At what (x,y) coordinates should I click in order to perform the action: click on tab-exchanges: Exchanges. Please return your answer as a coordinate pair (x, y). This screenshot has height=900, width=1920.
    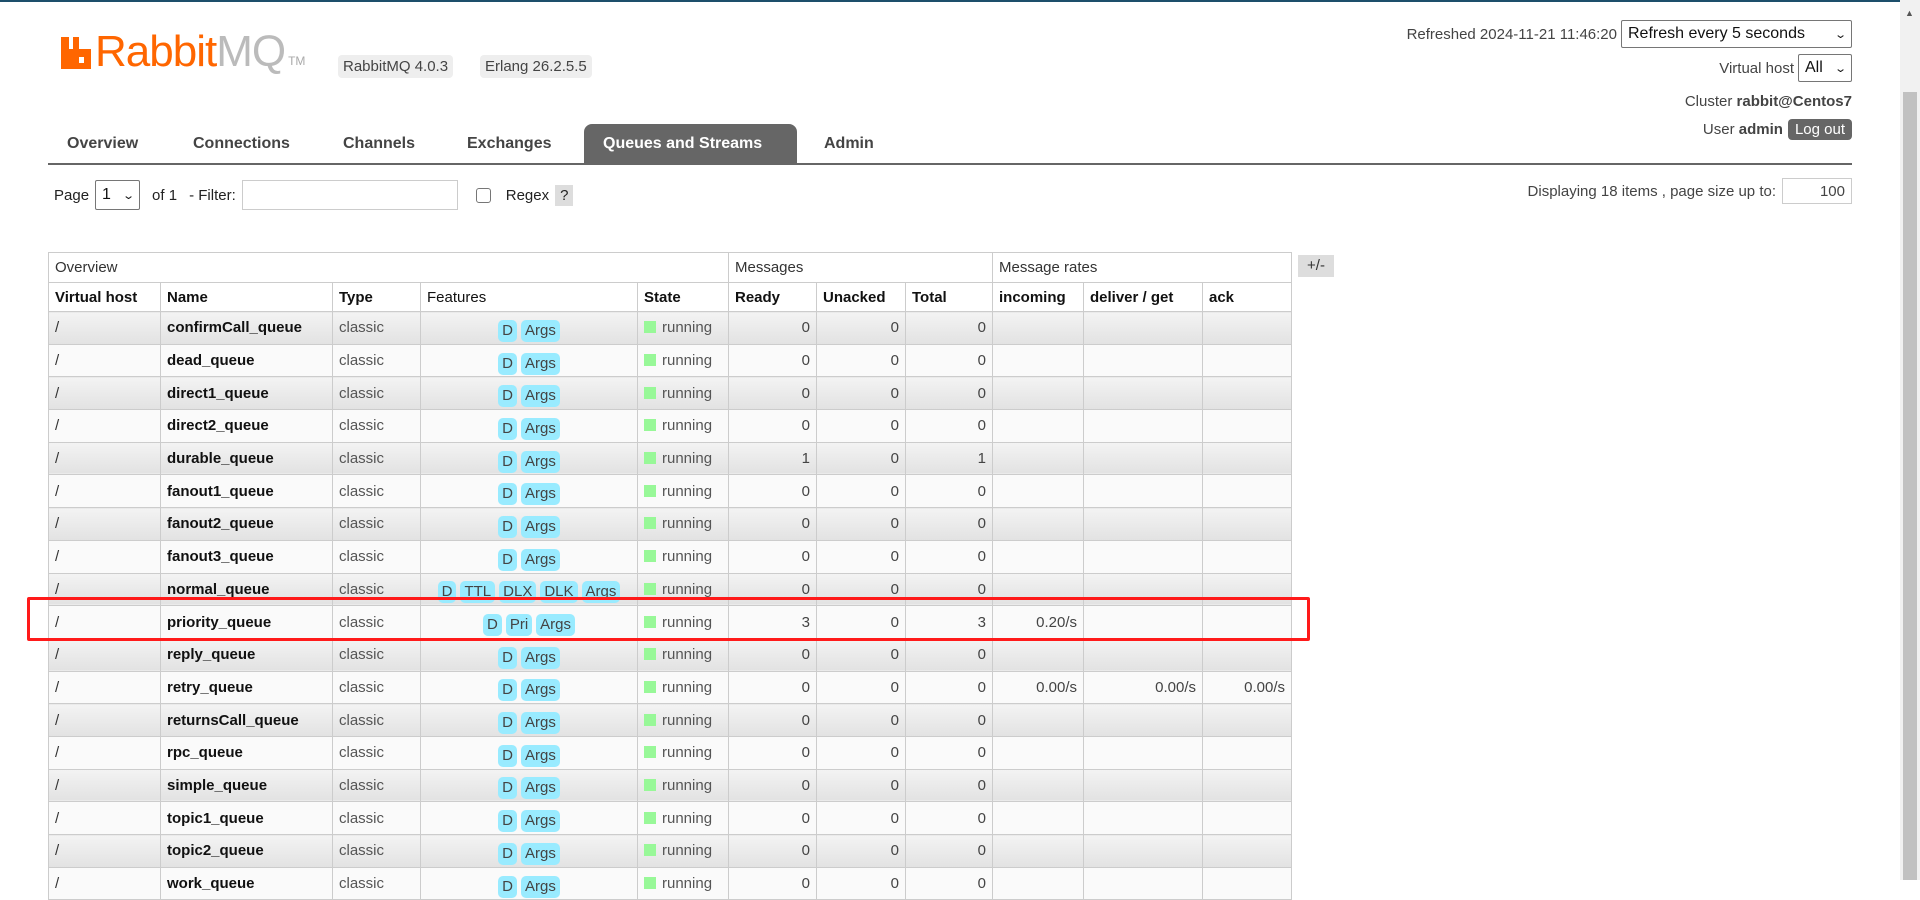
    Looking at the image, I should click on (509, 143).